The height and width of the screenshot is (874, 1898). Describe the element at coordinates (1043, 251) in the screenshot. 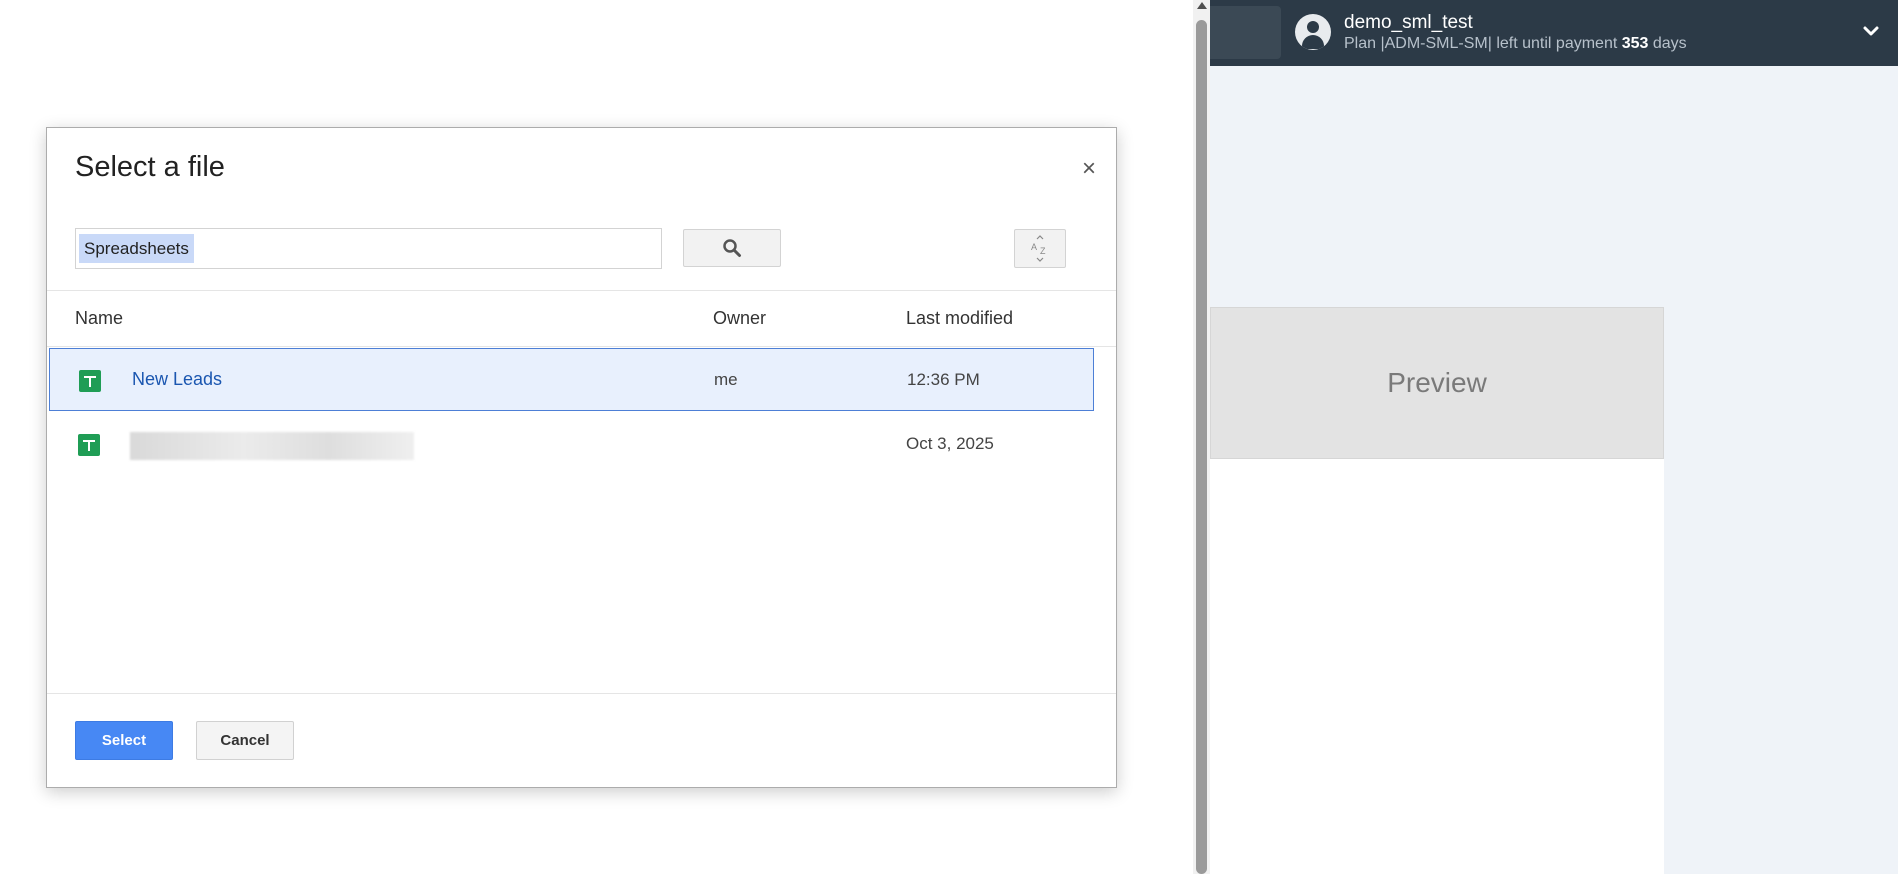

I see `svg-text: Z` at that location.